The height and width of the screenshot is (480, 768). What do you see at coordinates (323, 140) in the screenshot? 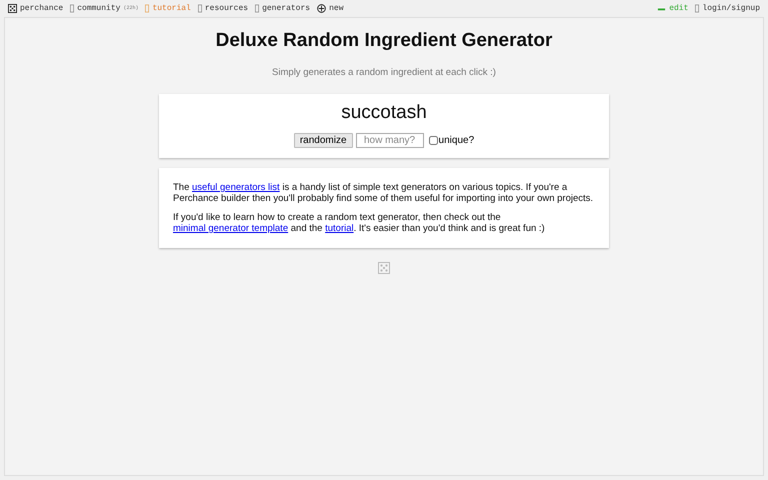
I see `randomize-button: randomize` at bounding box center [323, 140].